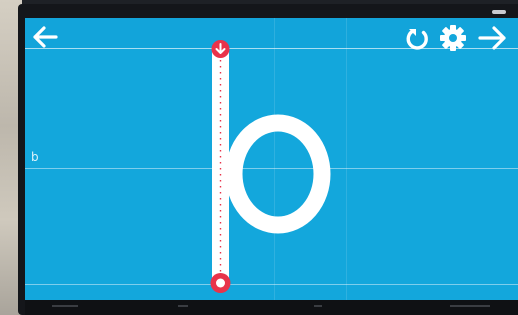 The image size is (518, 315). Describe the element at coordinates (493, 38) in the screenshot. I see `forward-arrow-icon` at that location.